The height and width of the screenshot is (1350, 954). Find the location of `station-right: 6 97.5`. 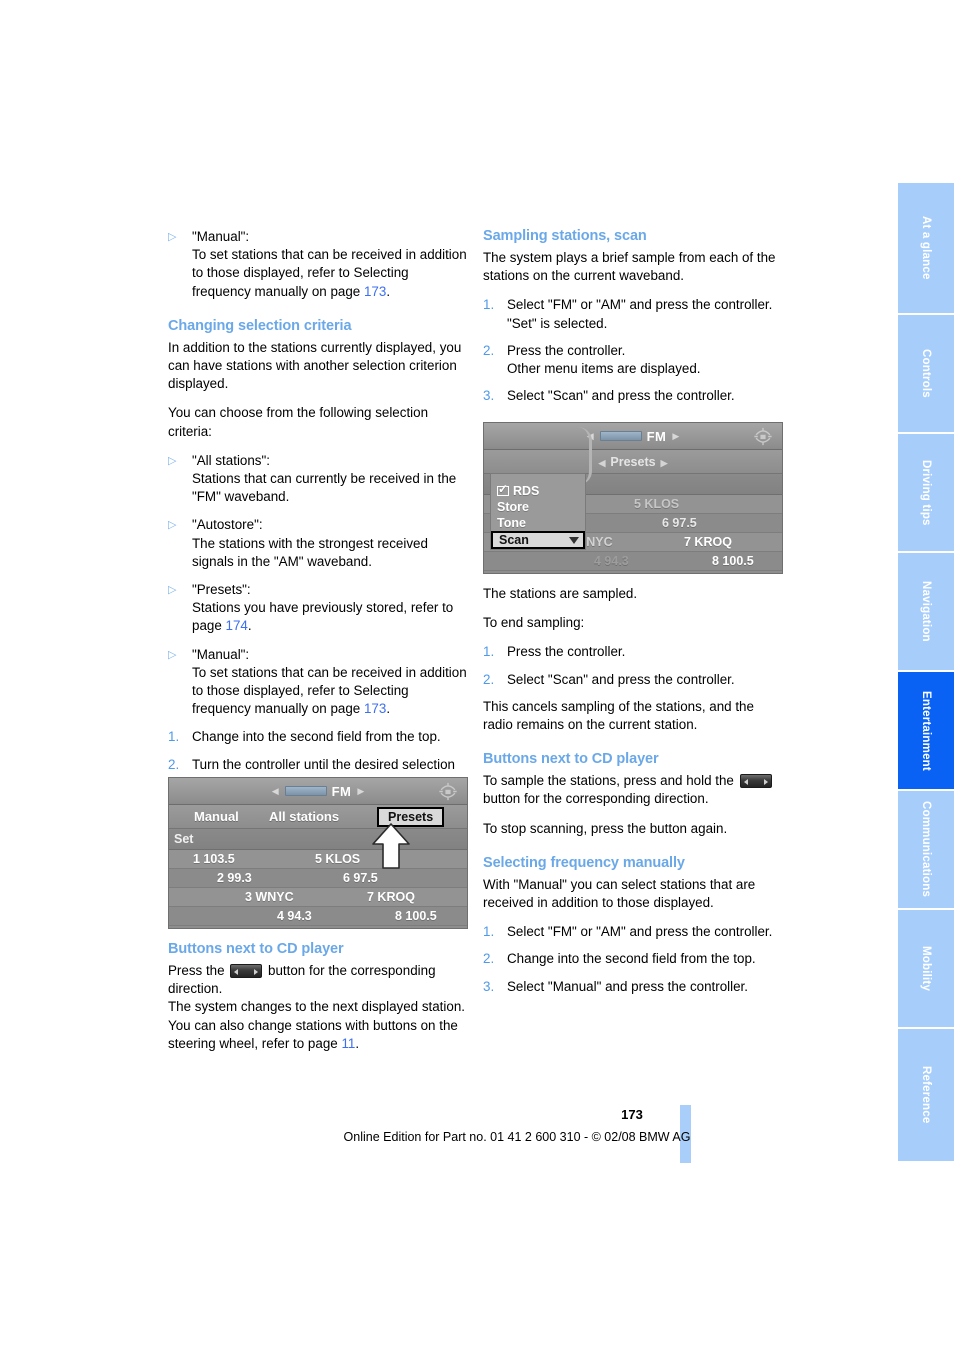

station-right: 6 97.5 is located at coordinates (360, 878).